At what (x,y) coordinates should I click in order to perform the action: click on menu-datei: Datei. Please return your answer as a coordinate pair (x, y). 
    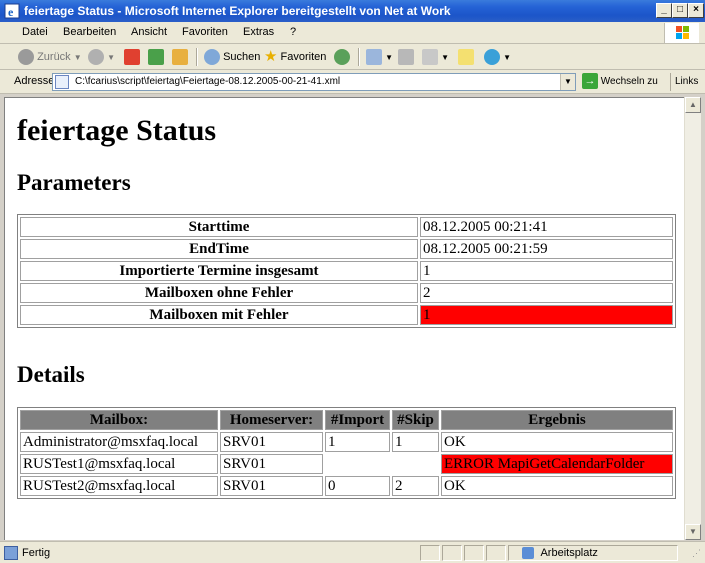
    Looking at the image, I should click on (35, 32).